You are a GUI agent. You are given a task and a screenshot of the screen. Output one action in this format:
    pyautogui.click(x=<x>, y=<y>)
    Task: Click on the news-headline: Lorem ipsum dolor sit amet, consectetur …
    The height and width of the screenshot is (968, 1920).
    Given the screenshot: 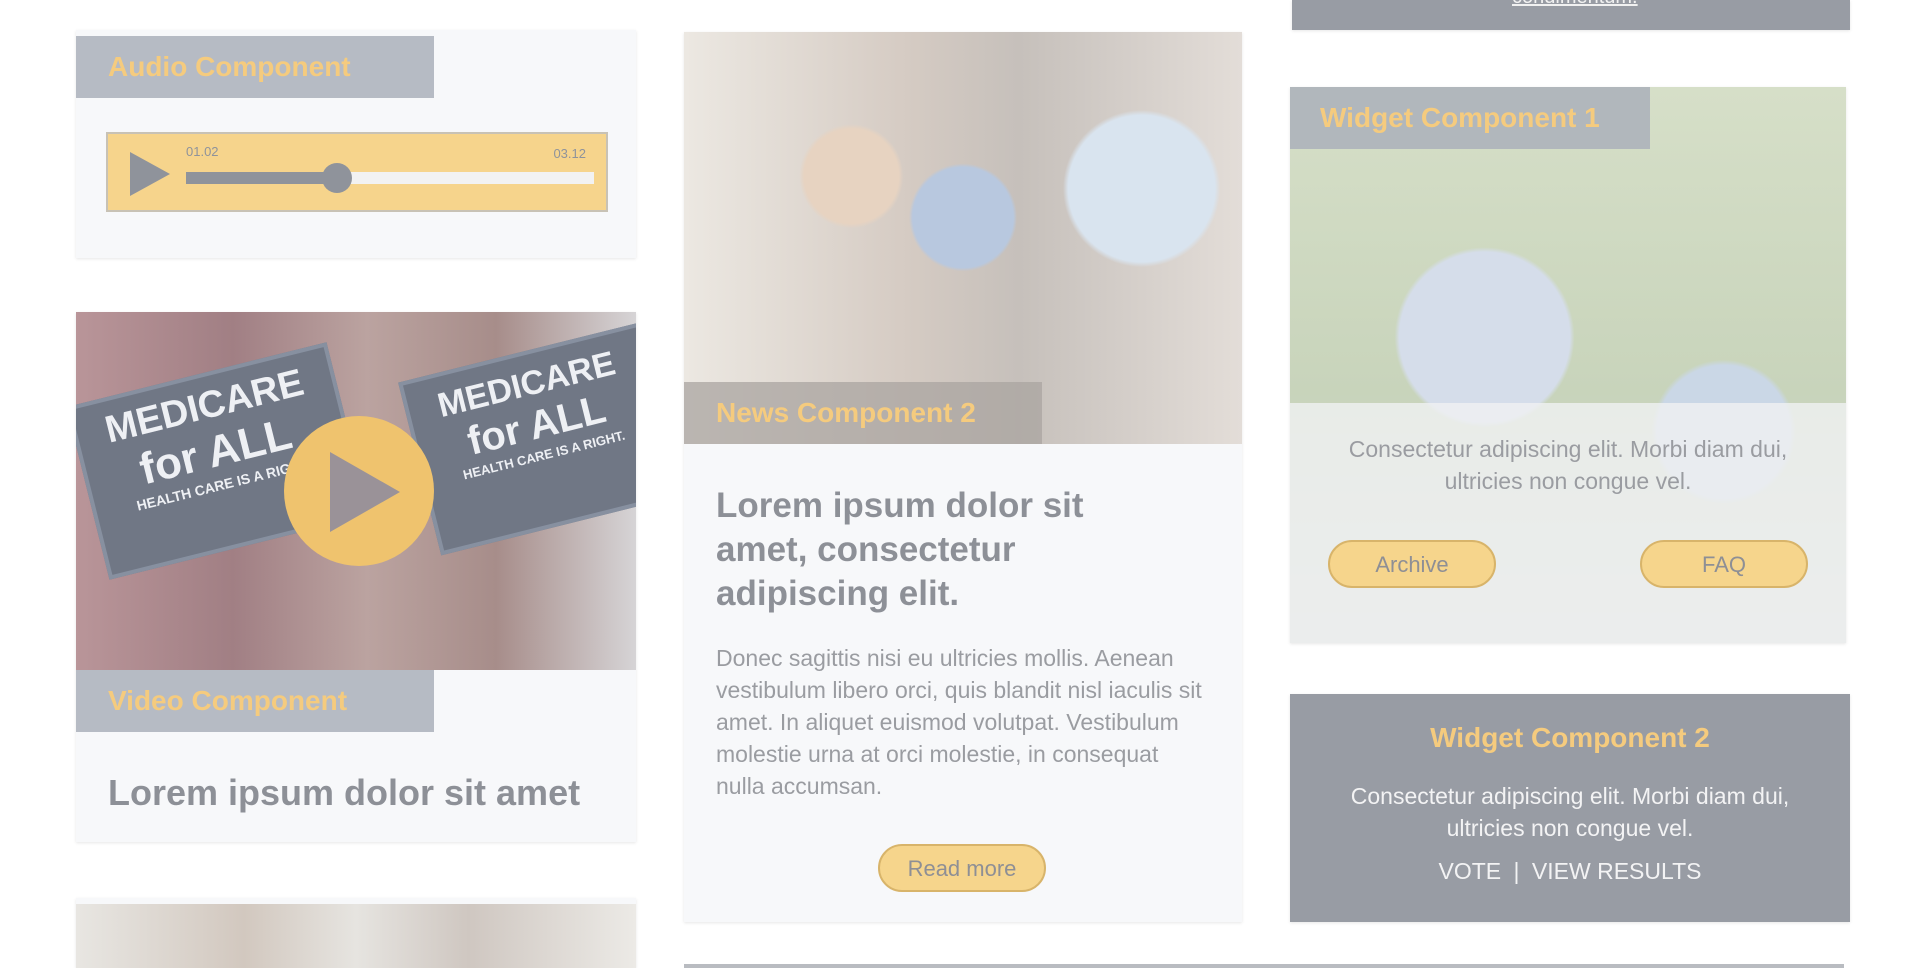 What is the action you would take?
    pyautogui.click(x=900, y=549)
    